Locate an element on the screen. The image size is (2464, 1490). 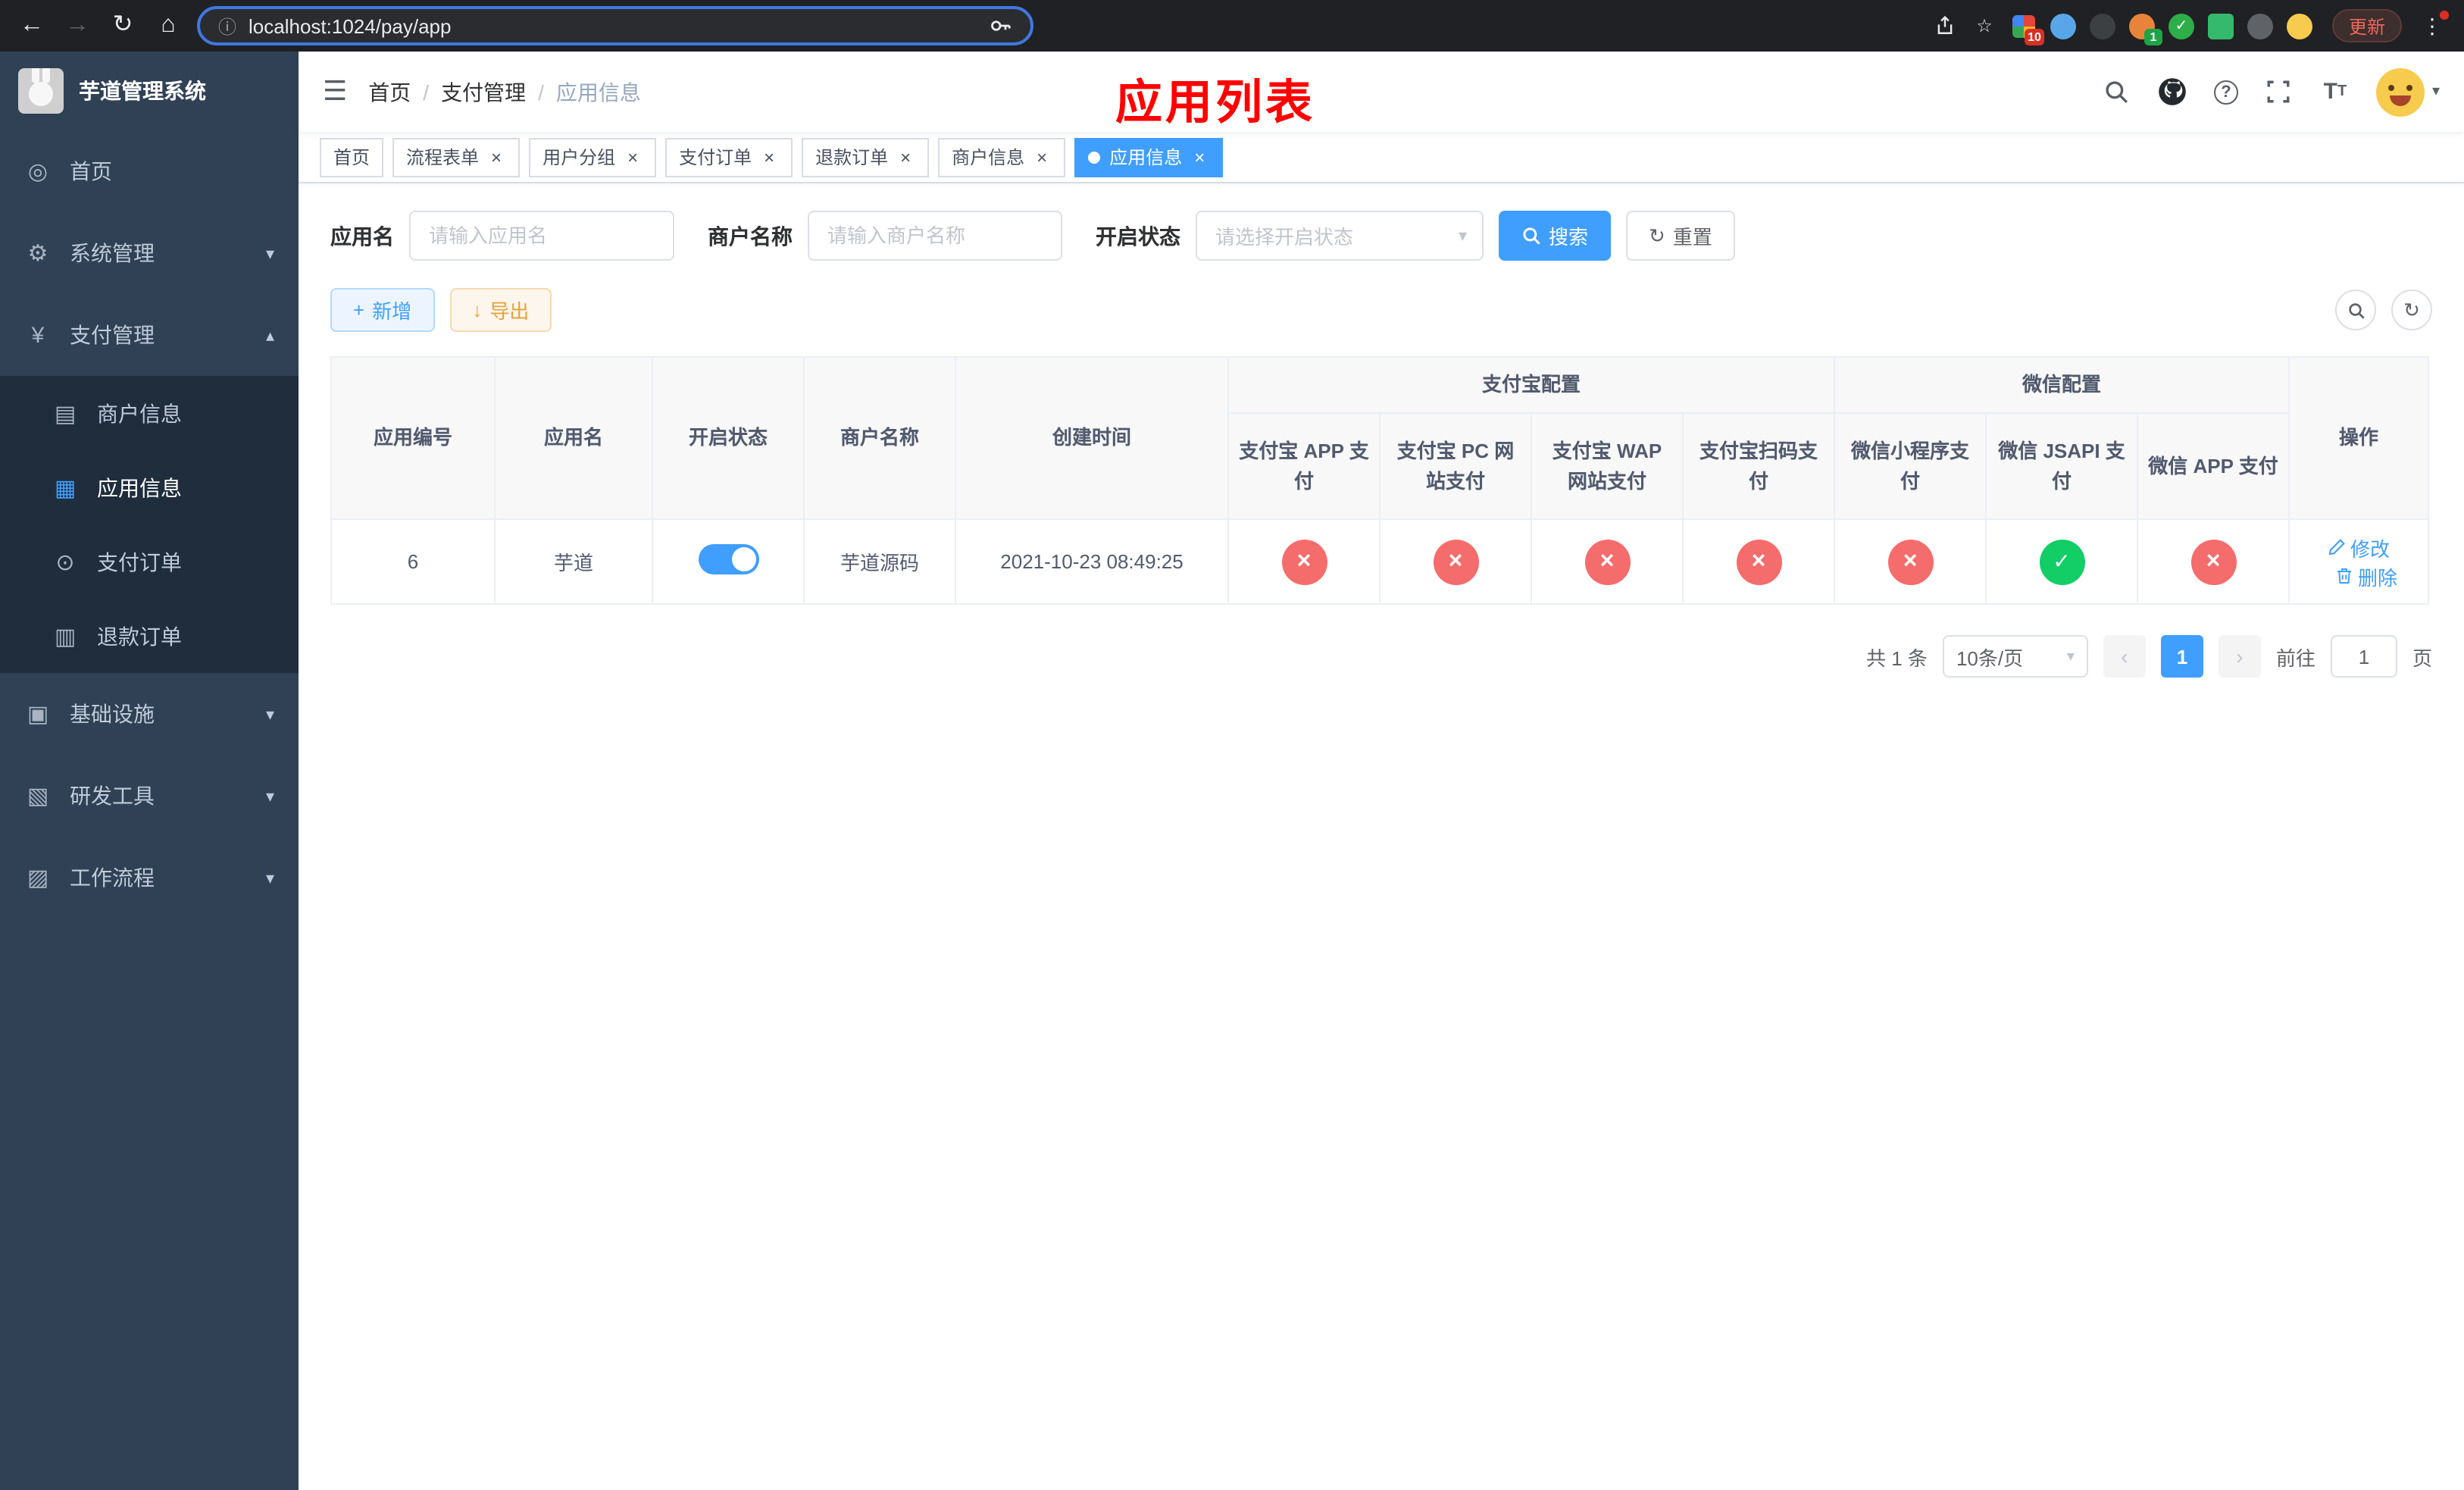
toggle-search-button is located at coordinates (2355, 310).